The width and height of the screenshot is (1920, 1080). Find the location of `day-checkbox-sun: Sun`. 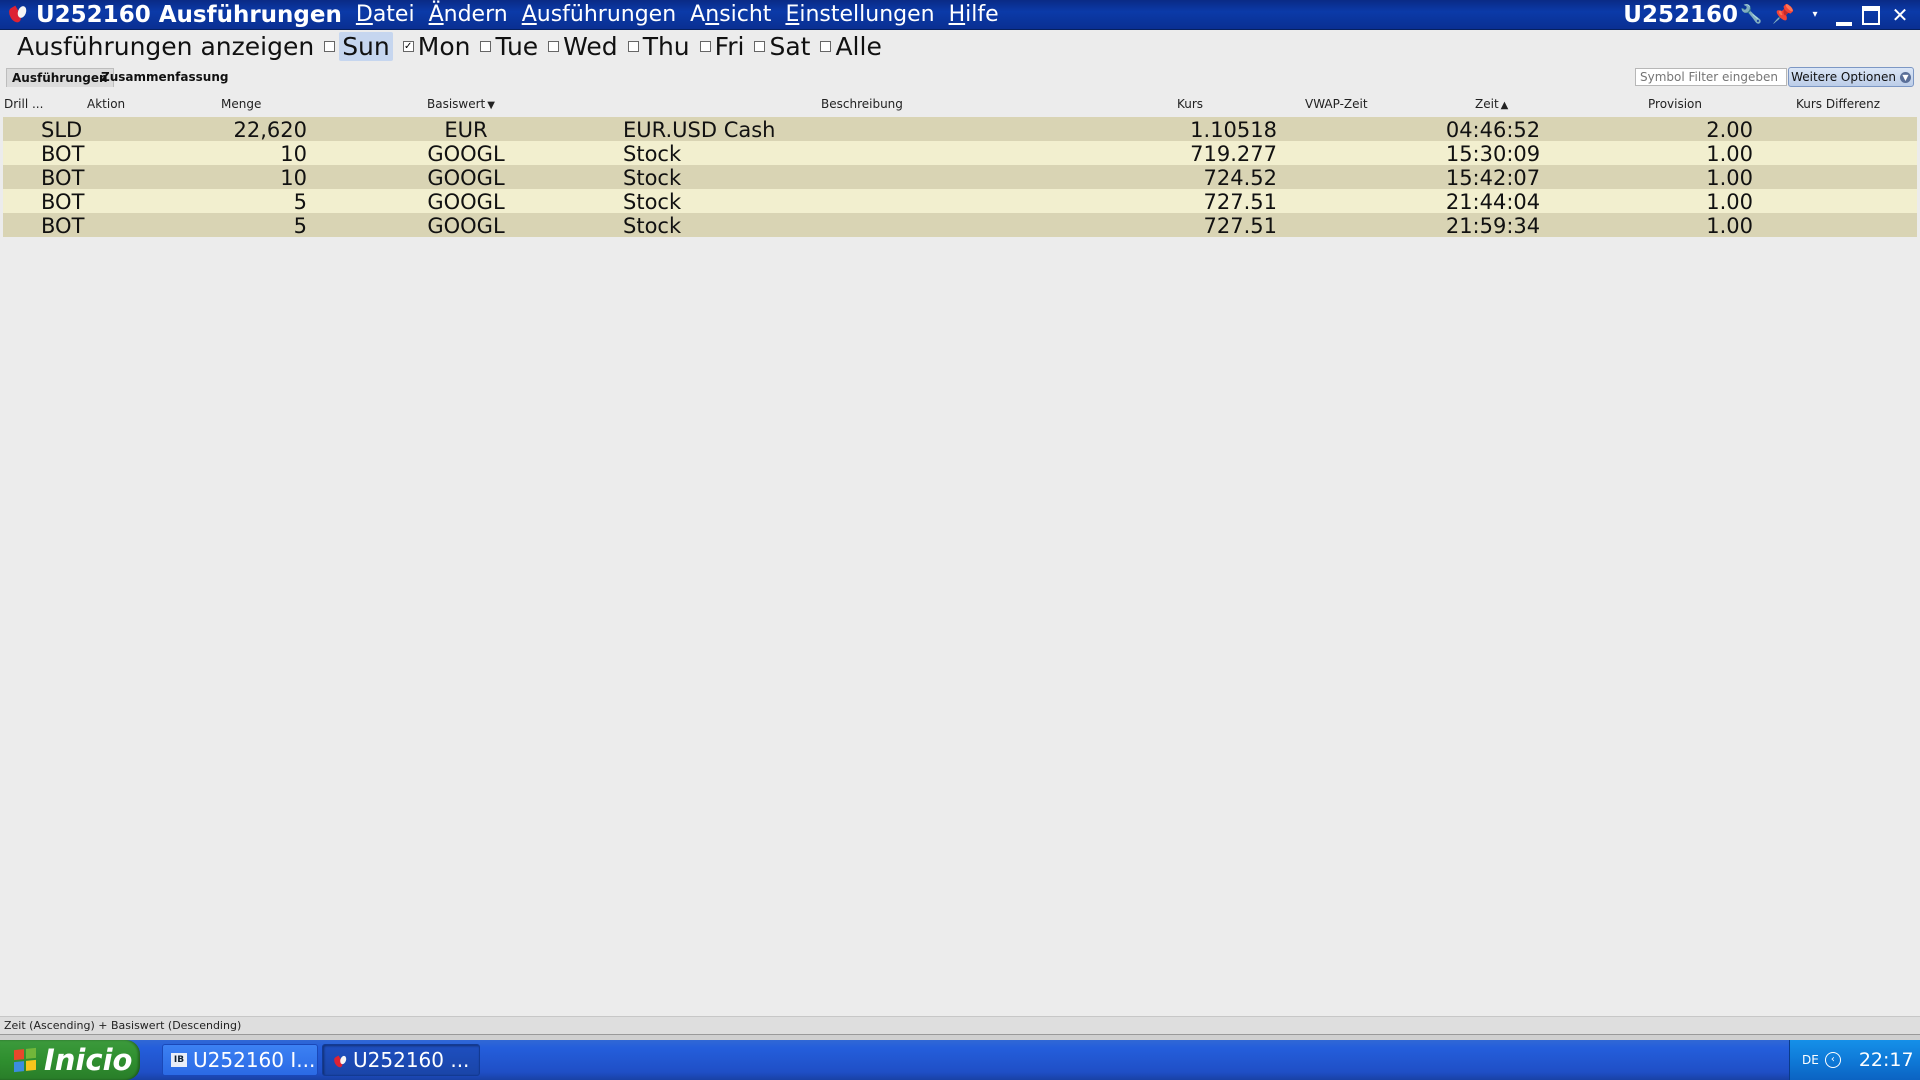

day-checkbox-sun: Sun is located at coordinates (358, 46).